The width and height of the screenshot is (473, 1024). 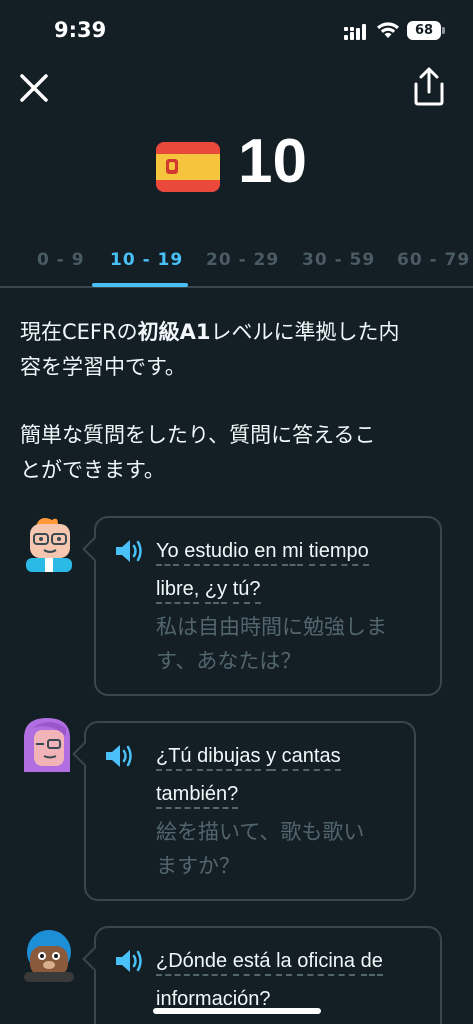 What do you see at coordinates (284, 963) in the screenshot?
I see `word: la` at bounding box center [284, 963].